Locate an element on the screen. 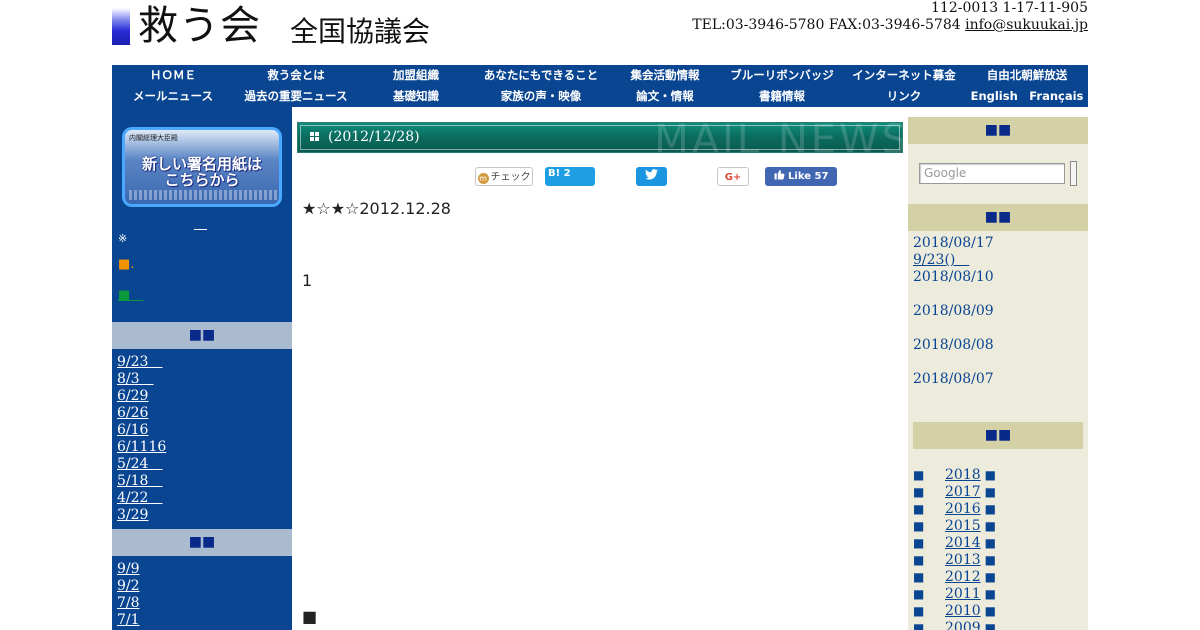  year-row: ■ 2014 ■ is located at coordinates (954, 543).